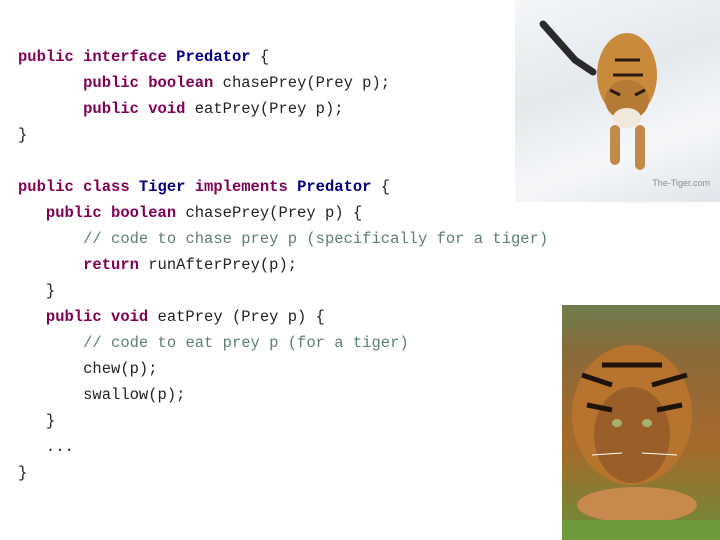 Image resolution: width=720 pixels, height=540 pixels. I want to click on code-keyword: public class, so click(78, 187).